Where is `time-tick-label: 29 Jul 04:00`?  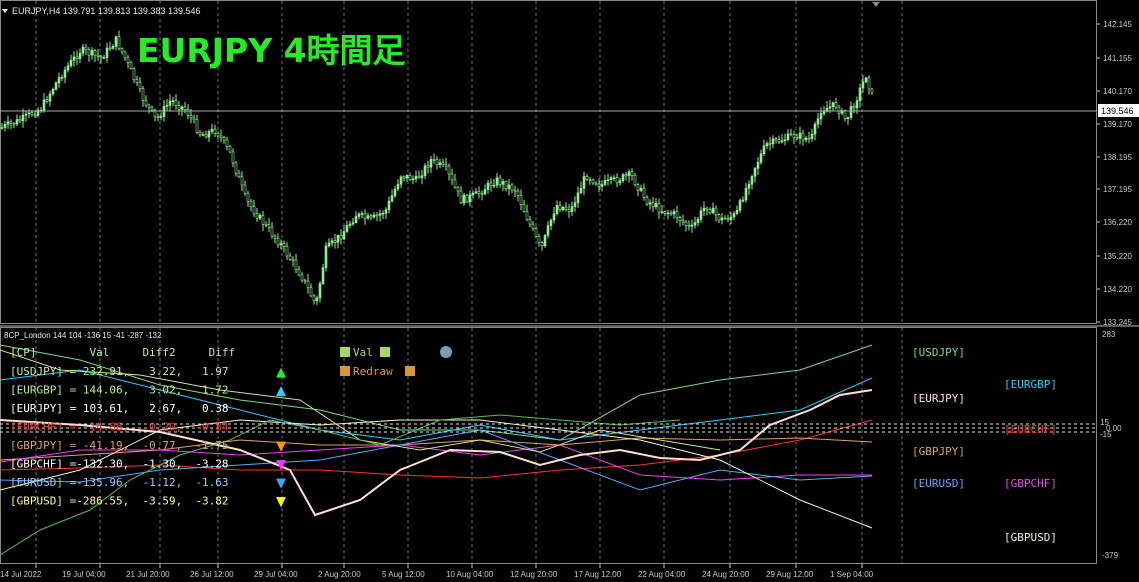 time-tick-label: 29 Jul 04:00 is located at coordinates (276, 574).